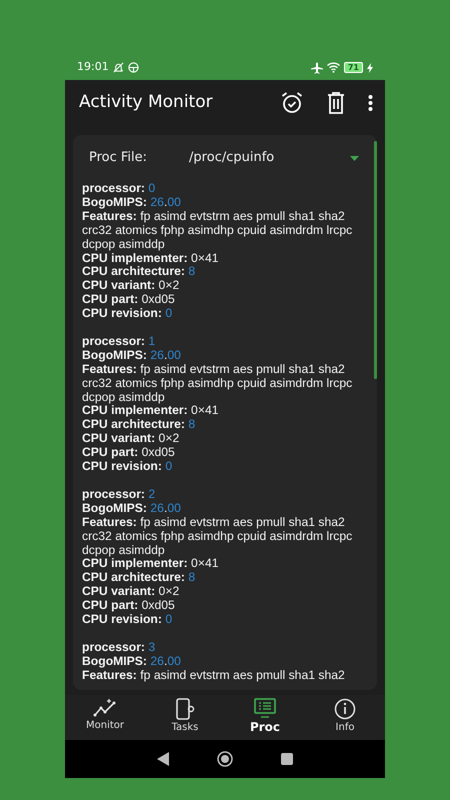  I want to click on nav-tab: Monitor, so click(105, 717).